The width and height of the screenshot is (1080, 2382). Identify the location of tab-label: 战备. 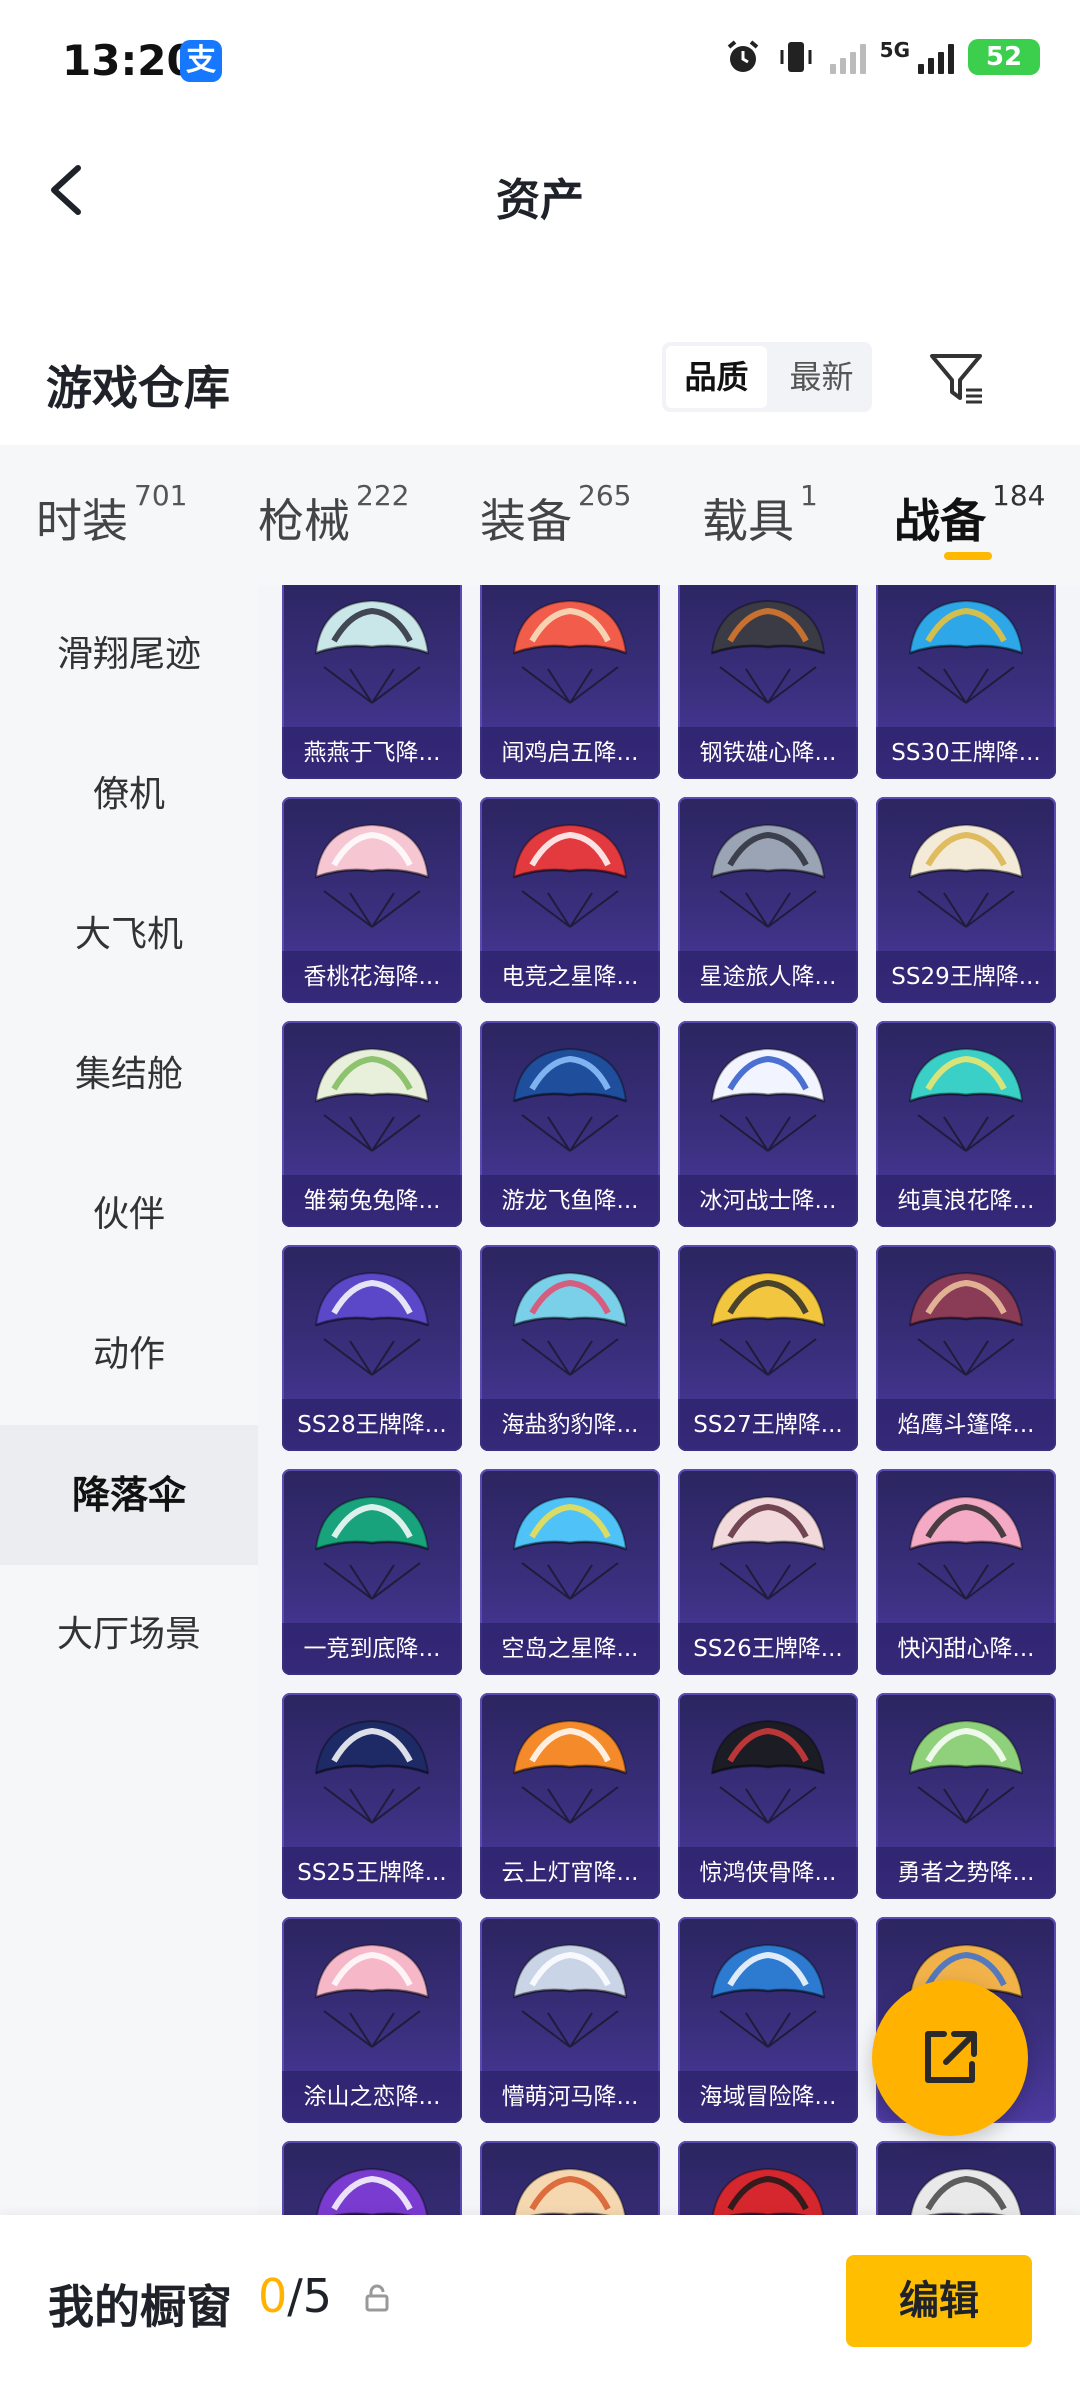
(940, 521).